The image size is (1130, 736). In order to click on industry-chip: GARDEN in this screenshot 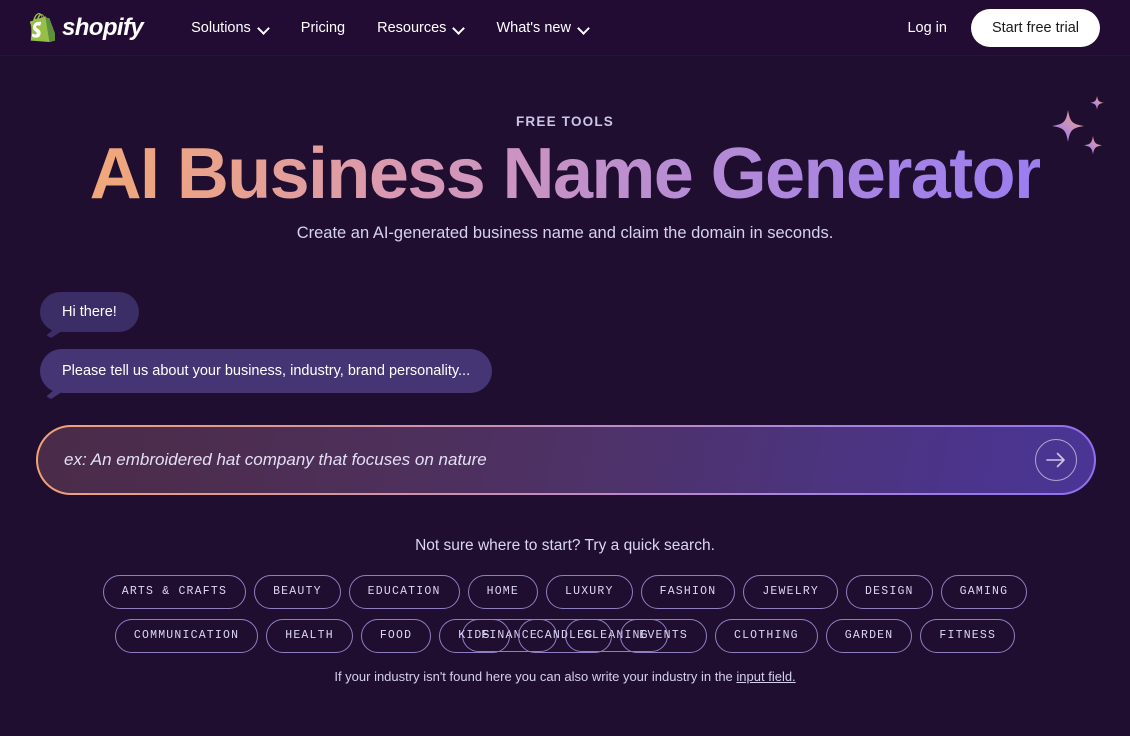, I will do `click(869, 636)`.